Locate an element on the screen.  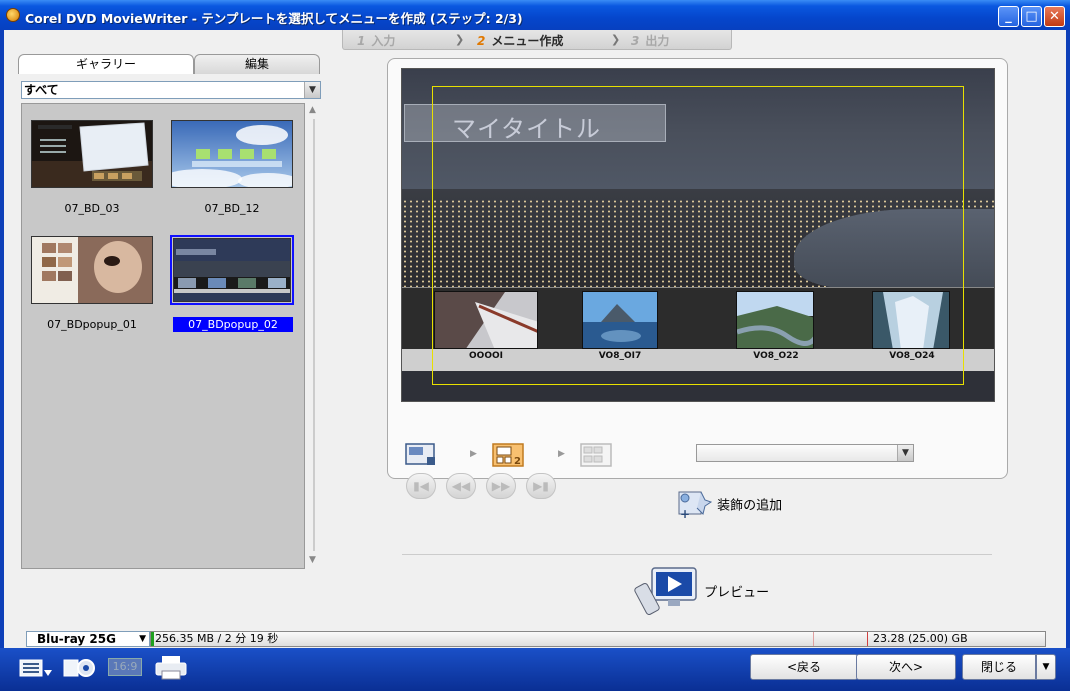
maximize-button: □ is located at coordinates (1031, 16).